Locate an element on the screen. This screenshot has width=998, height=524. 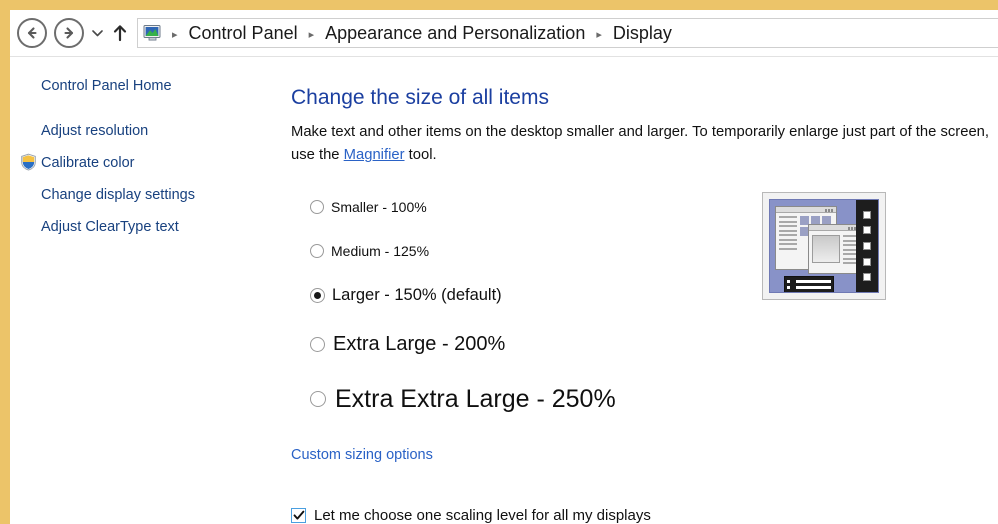
description-text-after: tool. is located at coordinates (420, 155).